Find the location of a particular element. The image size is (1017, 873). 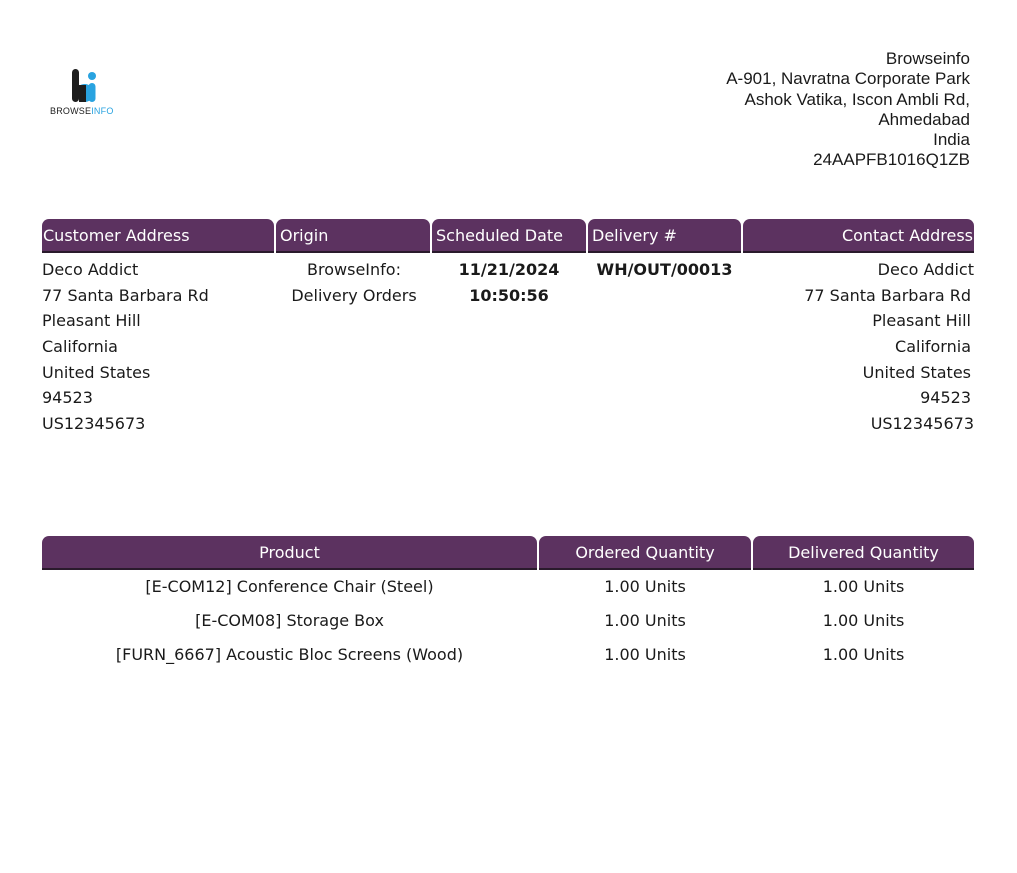

origin-value: BrowseInfo: Delivery Orders is located at coordinates (354, 282).